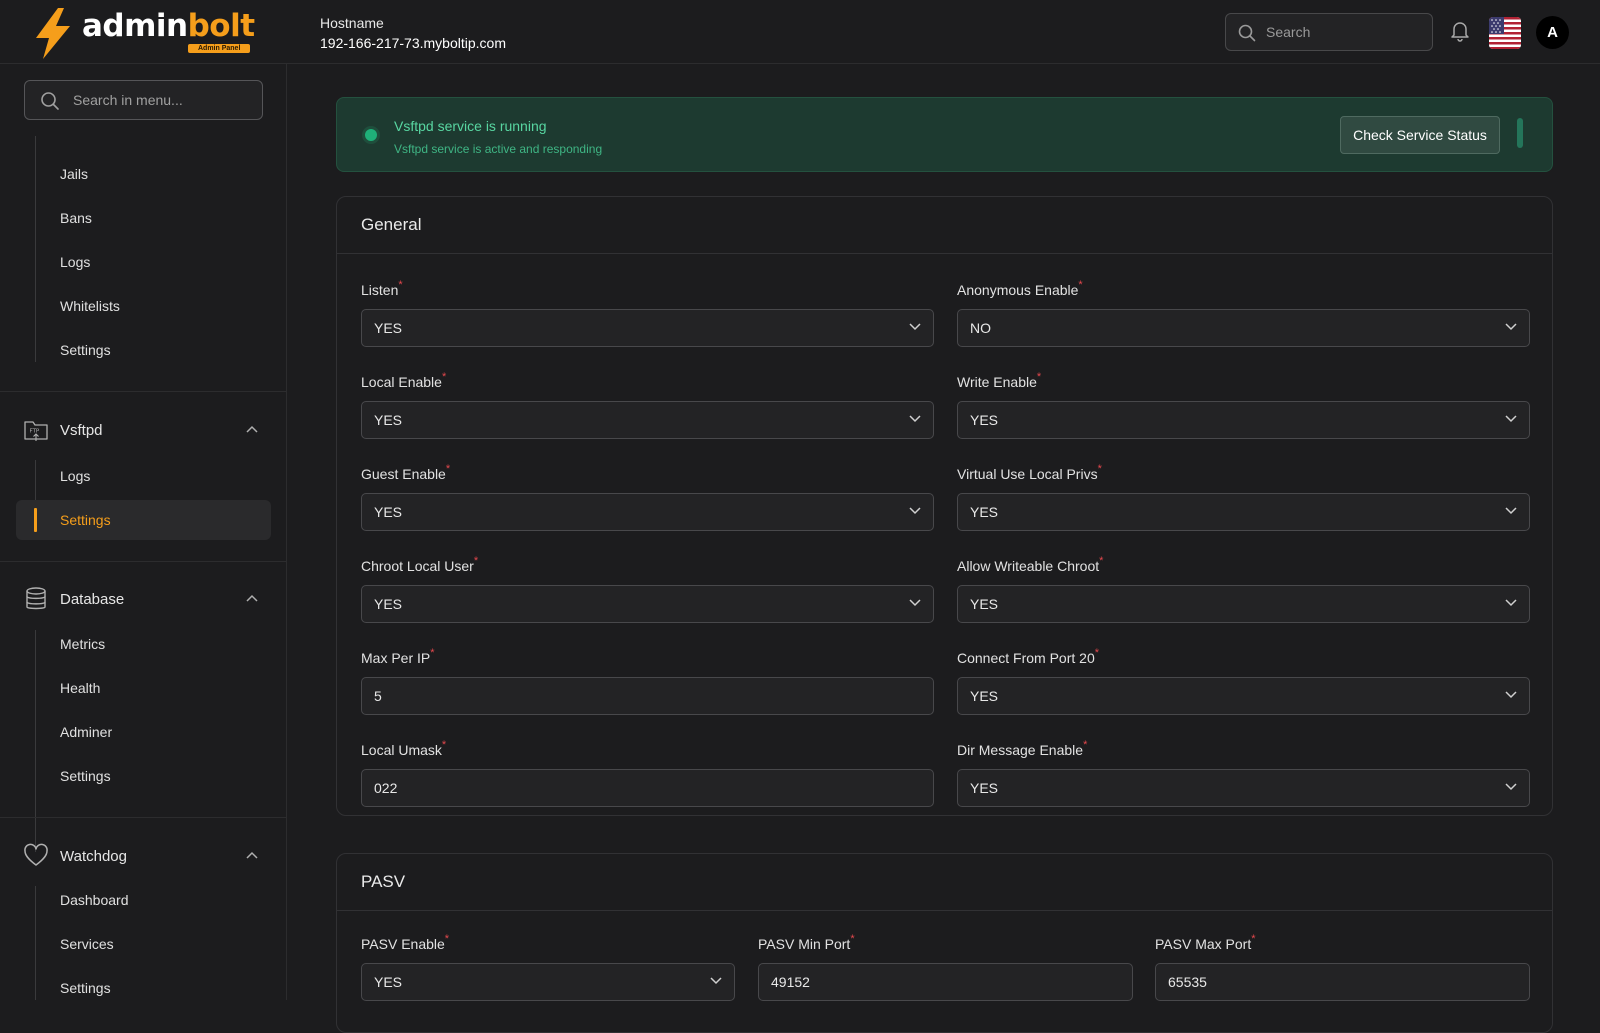 This screenshot has height=1033, width=1600. I want to click on pasv-enable-select: YES, so click(548, 982).